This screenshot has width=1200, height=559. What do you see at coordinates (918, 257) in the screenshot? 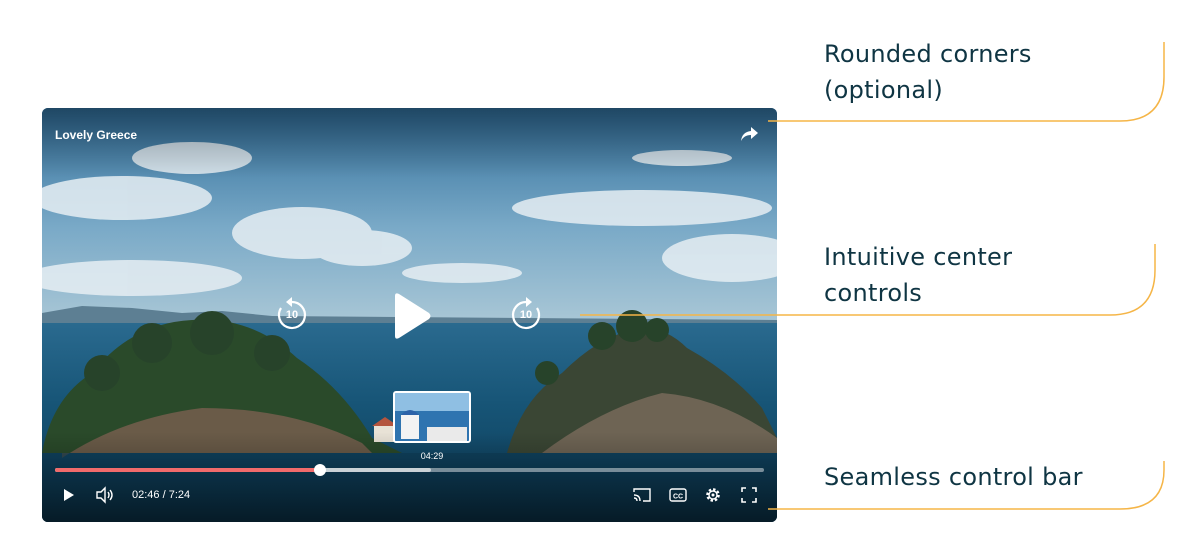
I see `annotation-center-controls-line1: Intuitive center` at bounding box center [918, 257].